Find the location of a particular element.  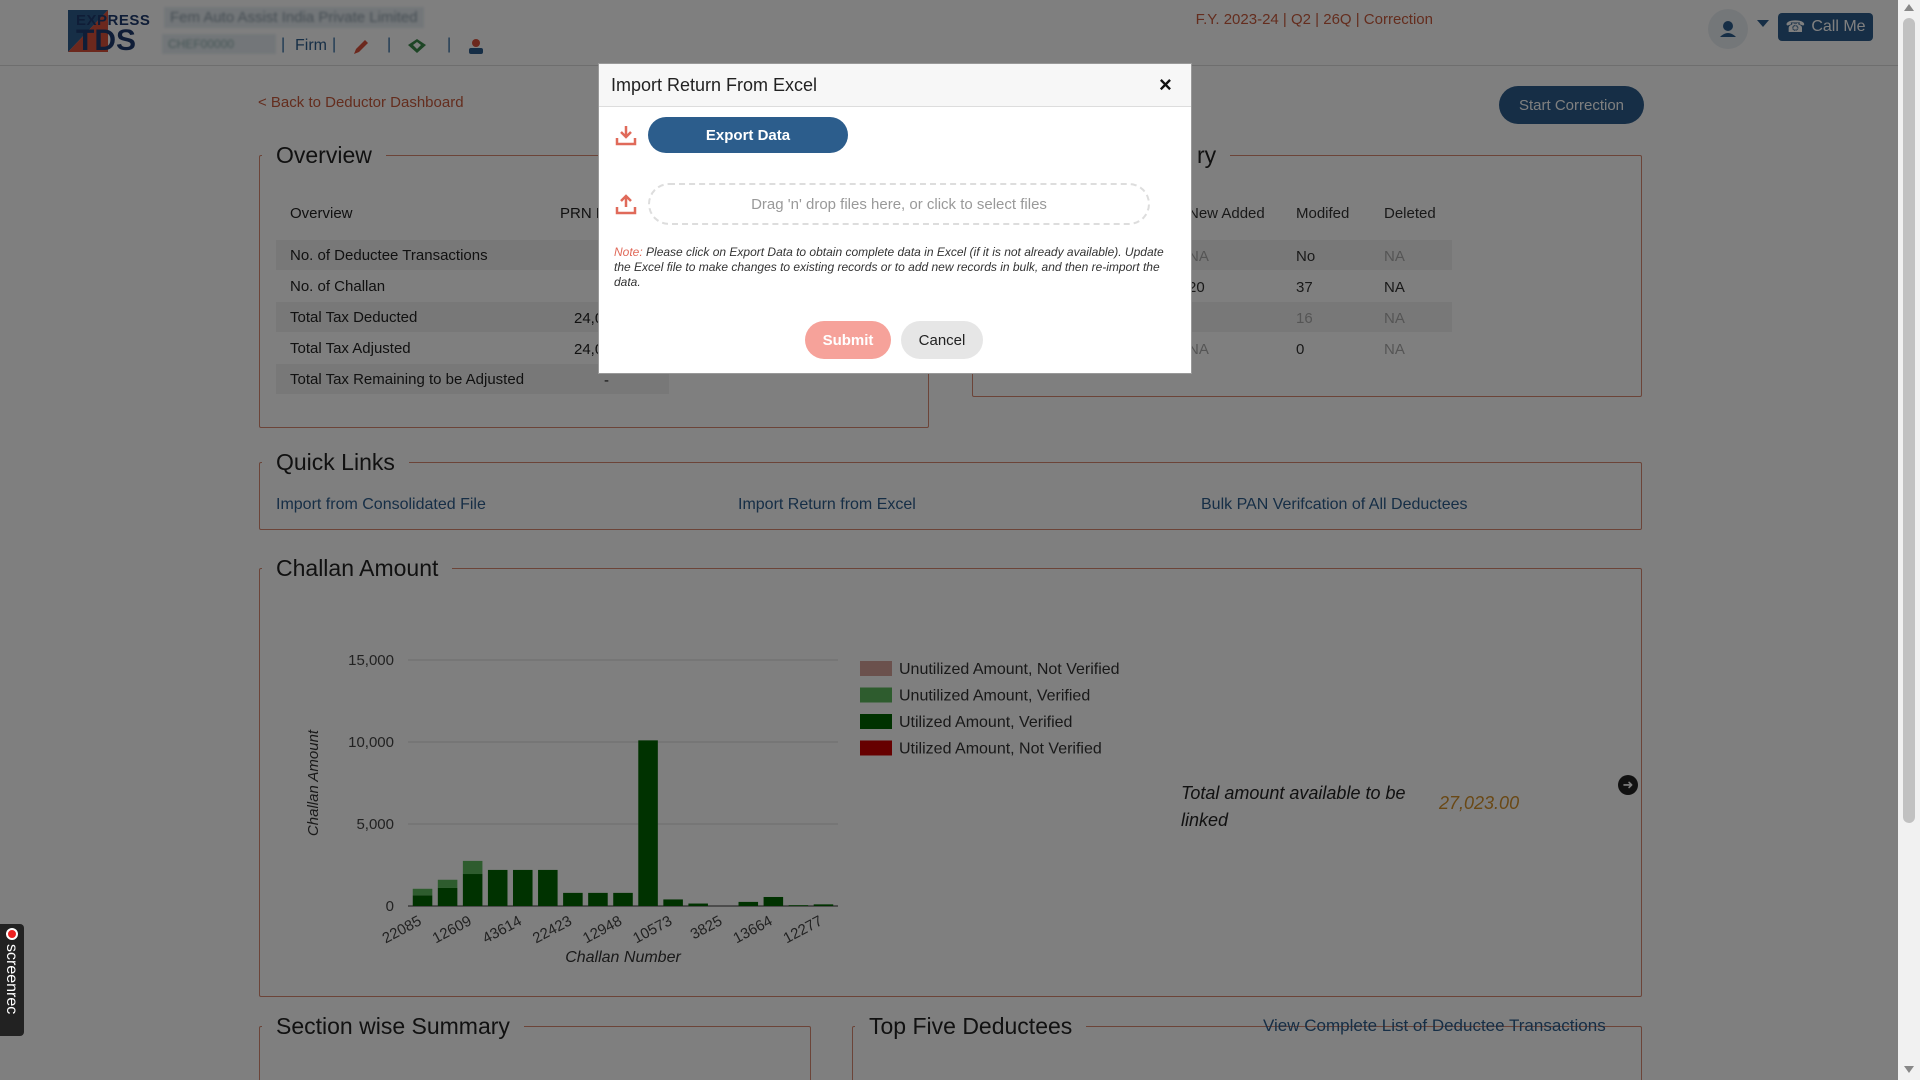

scrollbar-thumb is located at coordinates (1909, 420).